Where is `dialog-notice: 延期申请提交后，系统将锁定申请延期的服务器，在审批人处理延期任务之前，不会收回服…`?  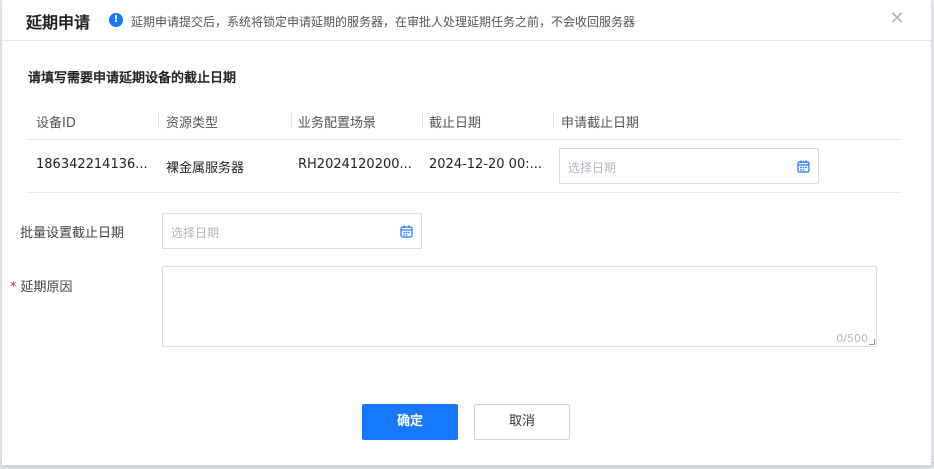
dialog-notice: 延期申请提交后，系统将锁定申请延期的服务器，在审批人处理延期任务之前，不会收回服… is located at coordinates (383, 22).